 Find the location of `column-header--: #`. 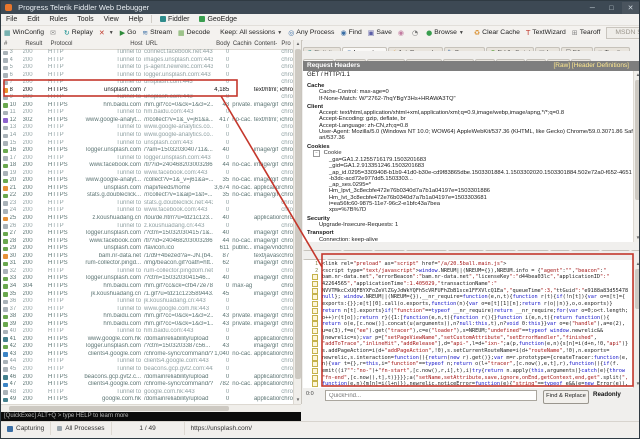

column-header--: # is located at coordinates (13, 44).